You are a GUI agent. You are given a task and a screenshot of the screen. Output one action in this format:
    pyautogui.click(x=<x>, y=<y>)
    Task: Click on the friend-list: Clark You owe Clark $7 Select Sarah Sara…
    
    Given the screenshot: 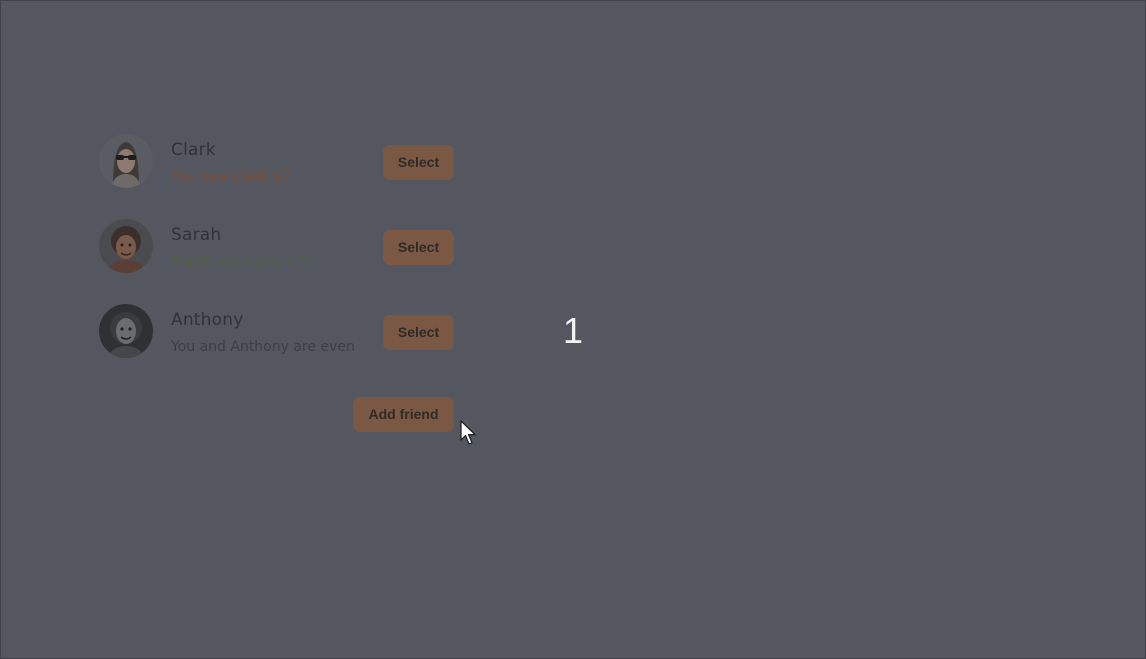 What is the action you would take?
    pyautogui.click(x=279, y=261)
    